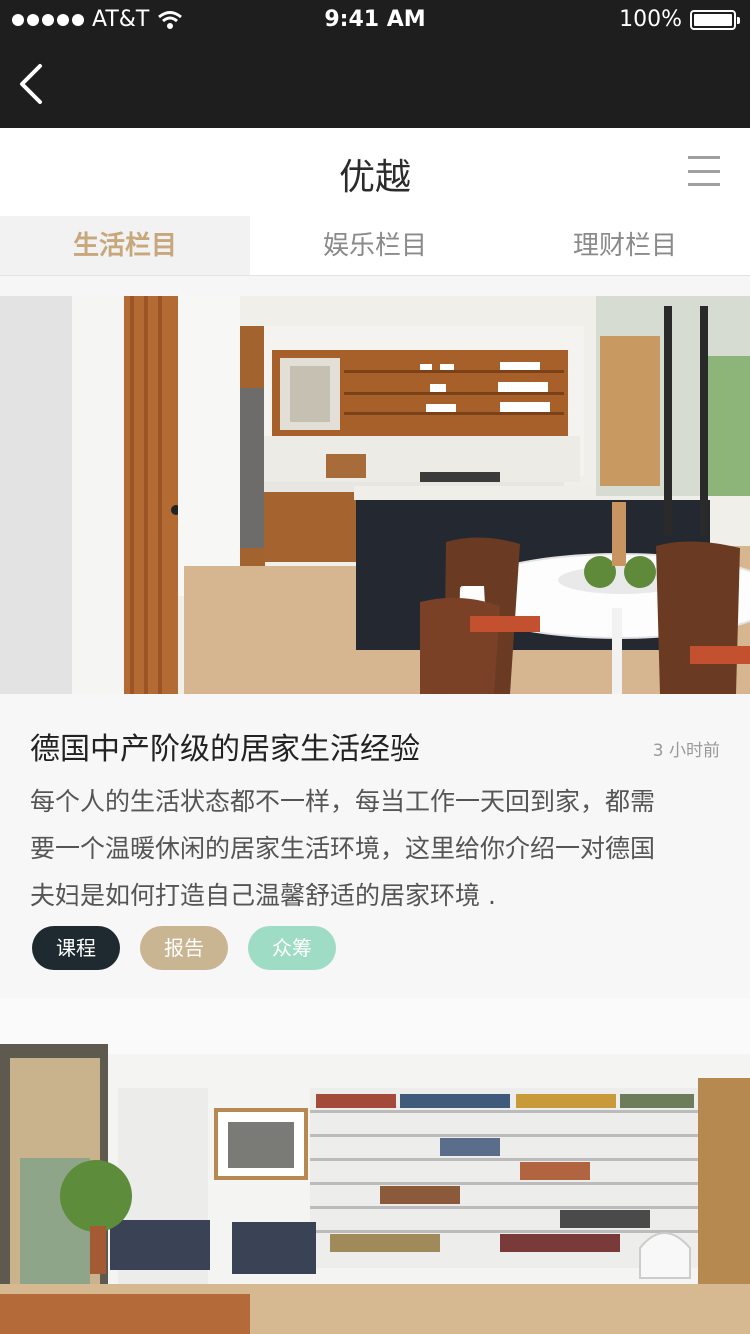 This screenshot has width=750, height=1334. Describe the element at coordinates (343, 848) in the screenshot. I see `description-line: 要一个温暖休闲的居家生活环境，这里给你介绍一对德国` at that location.